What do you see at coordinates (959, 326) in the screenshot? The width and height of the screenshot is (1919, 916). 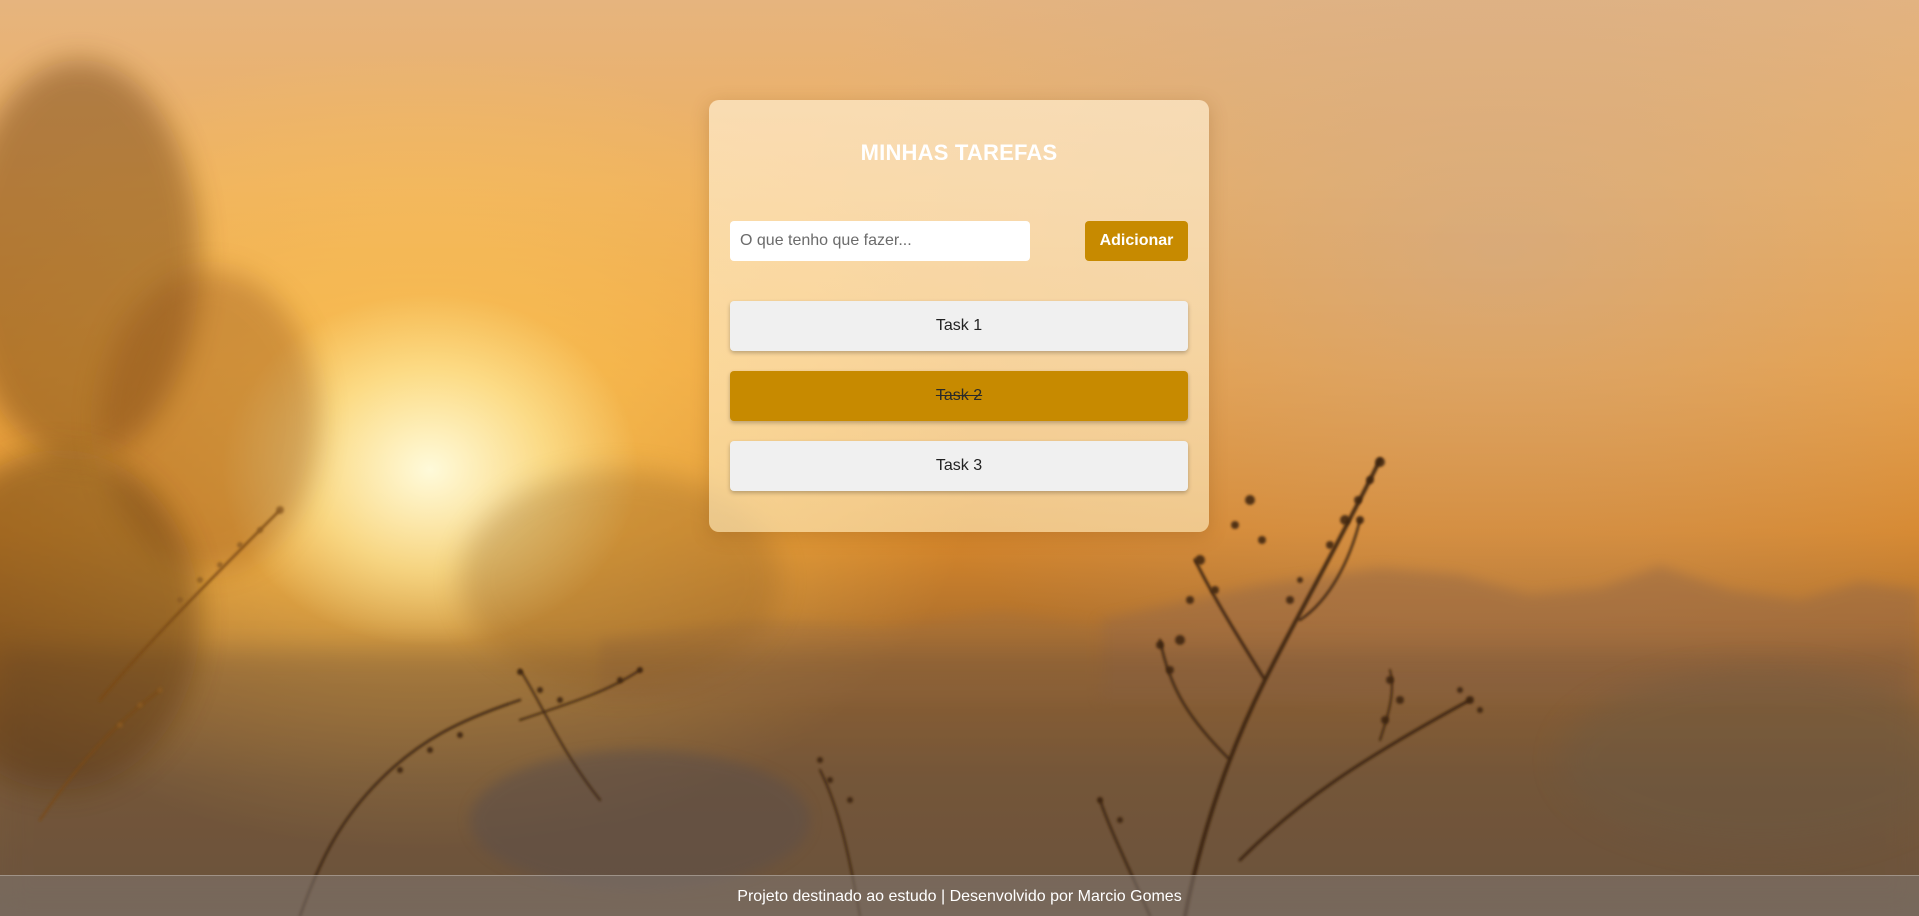 I see `task-item: Task 1` at bounding box center [959, 326].